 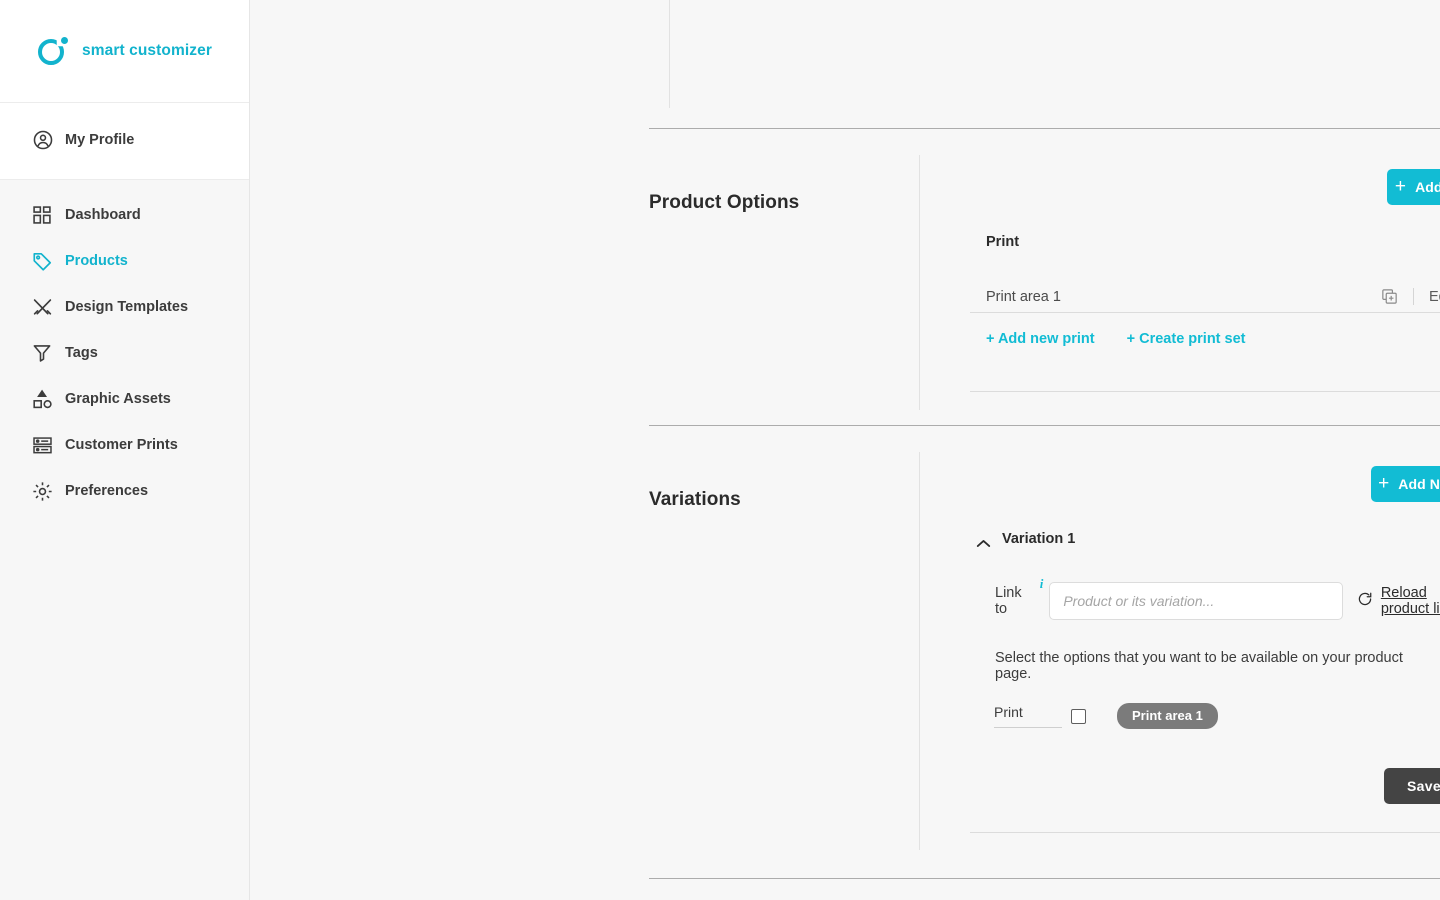 What do you see at coordinates (1028, 716) in the screenshot?
I see `option-label: Print` at bounding box center [1028, 716].